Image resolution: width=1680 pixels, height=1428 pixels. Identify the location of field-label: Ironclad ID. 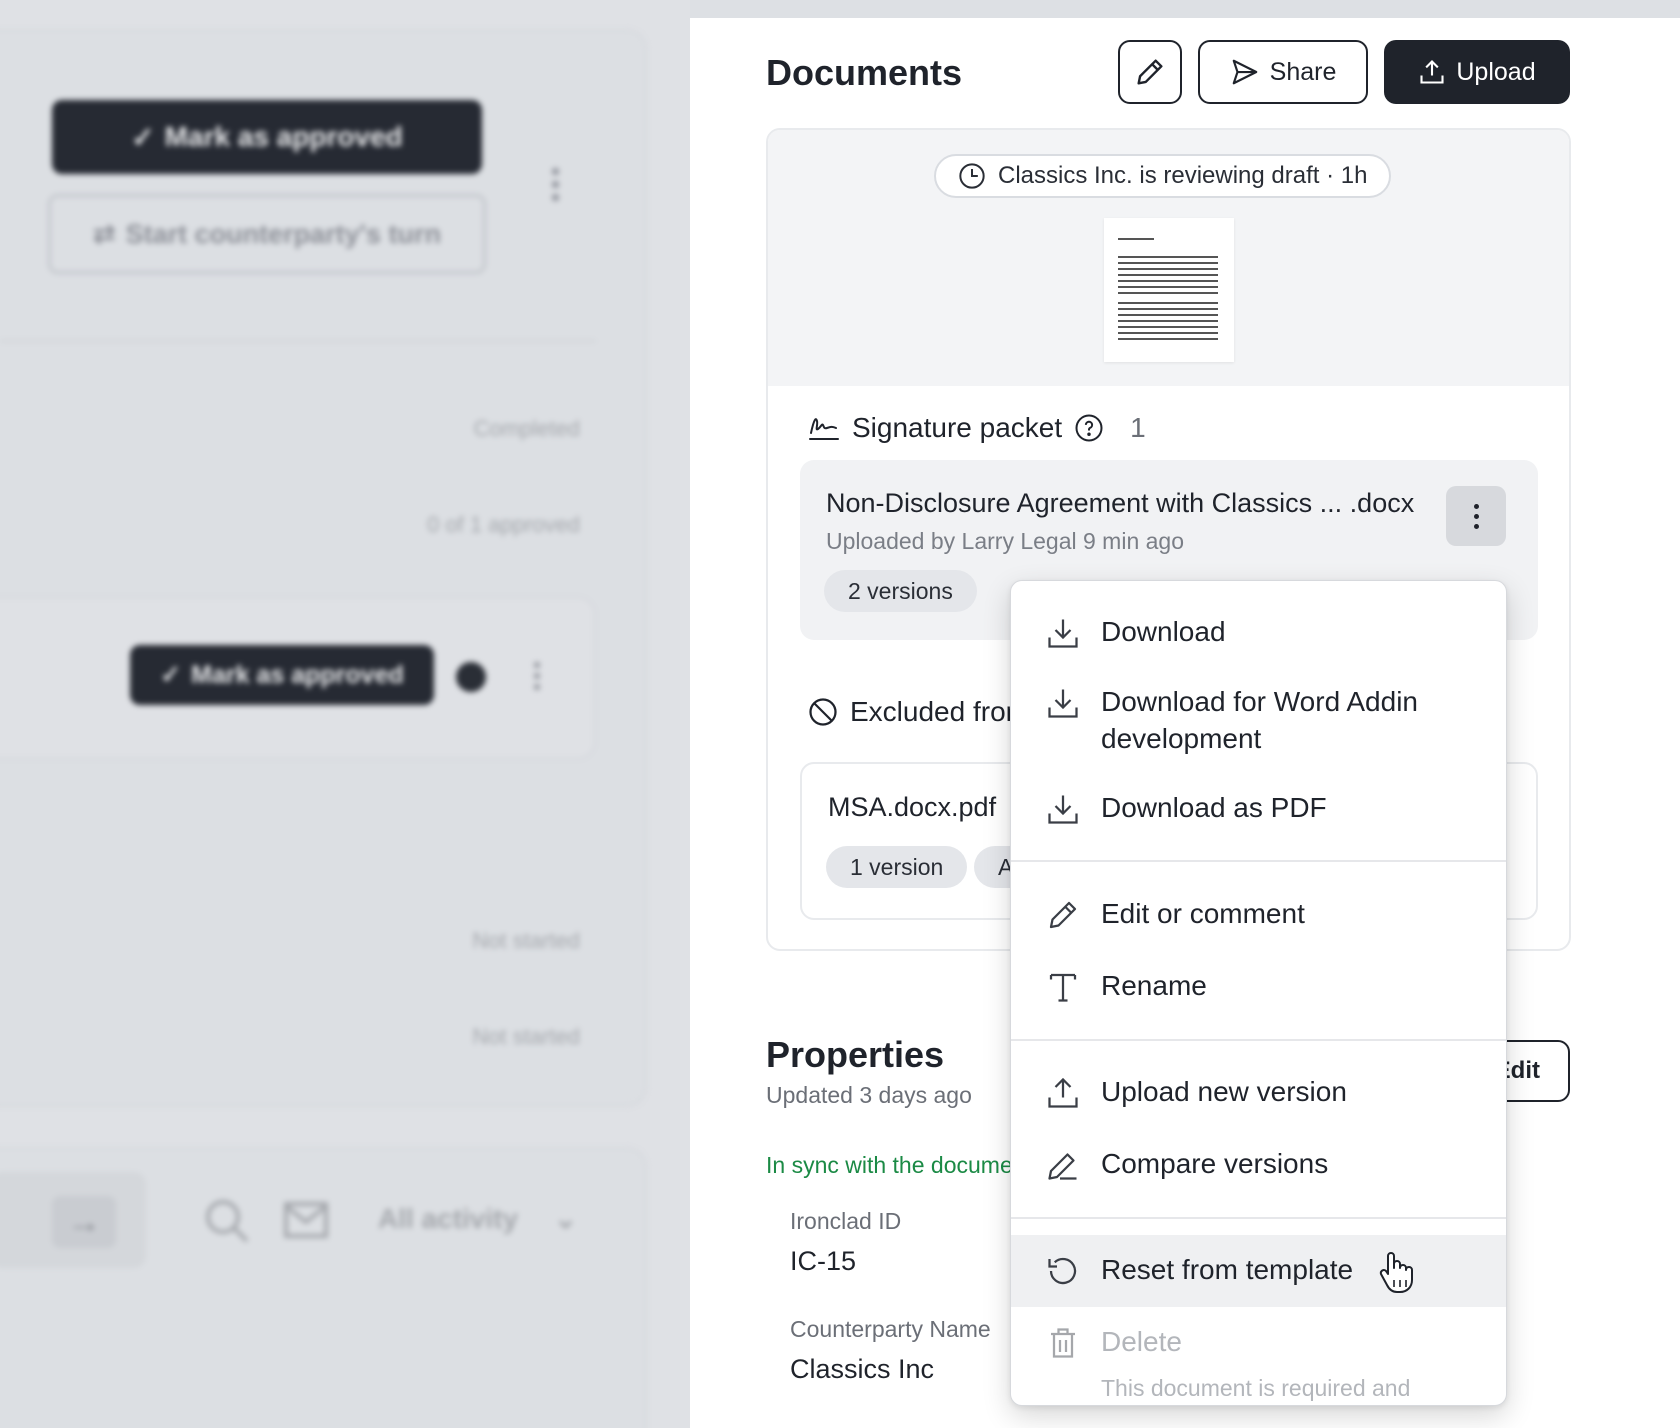
(846, 1221).